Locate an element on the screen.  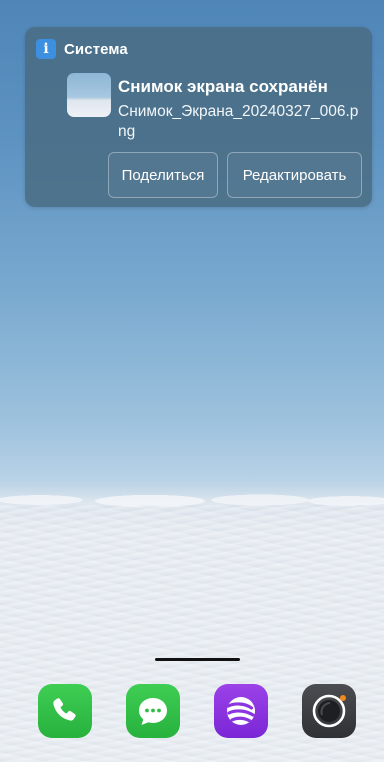
browser-icon is located at coordinates (240, 711).